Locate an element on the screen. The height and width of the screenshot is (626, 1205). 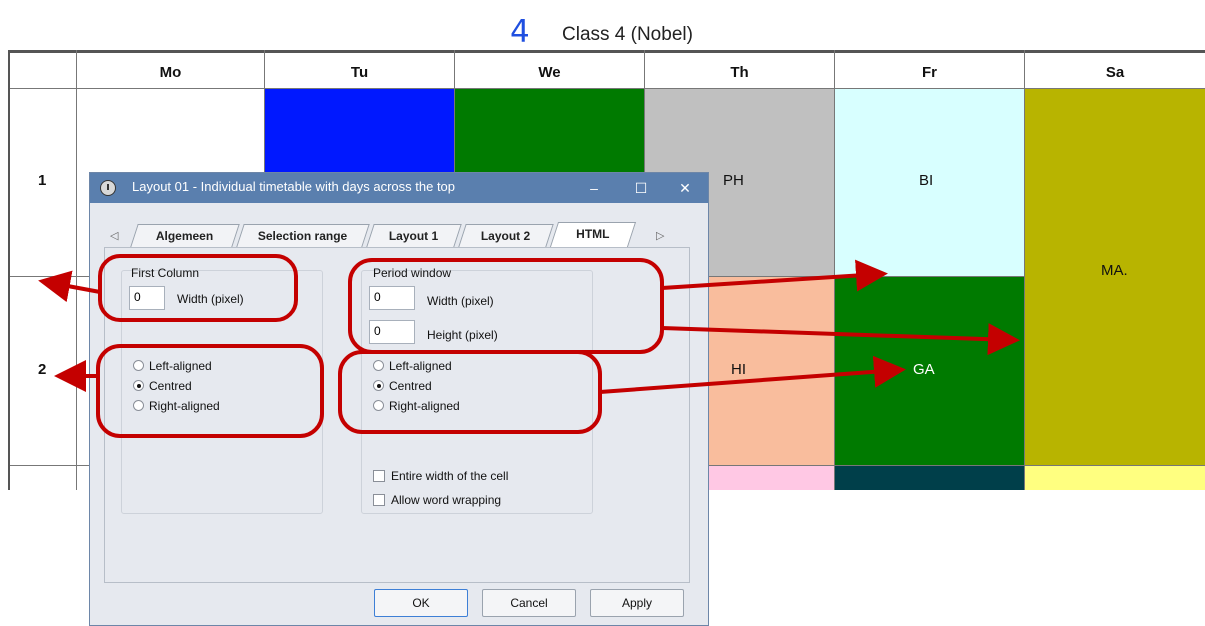
arrow-to-cell-height is located at coordinates (840, 339).